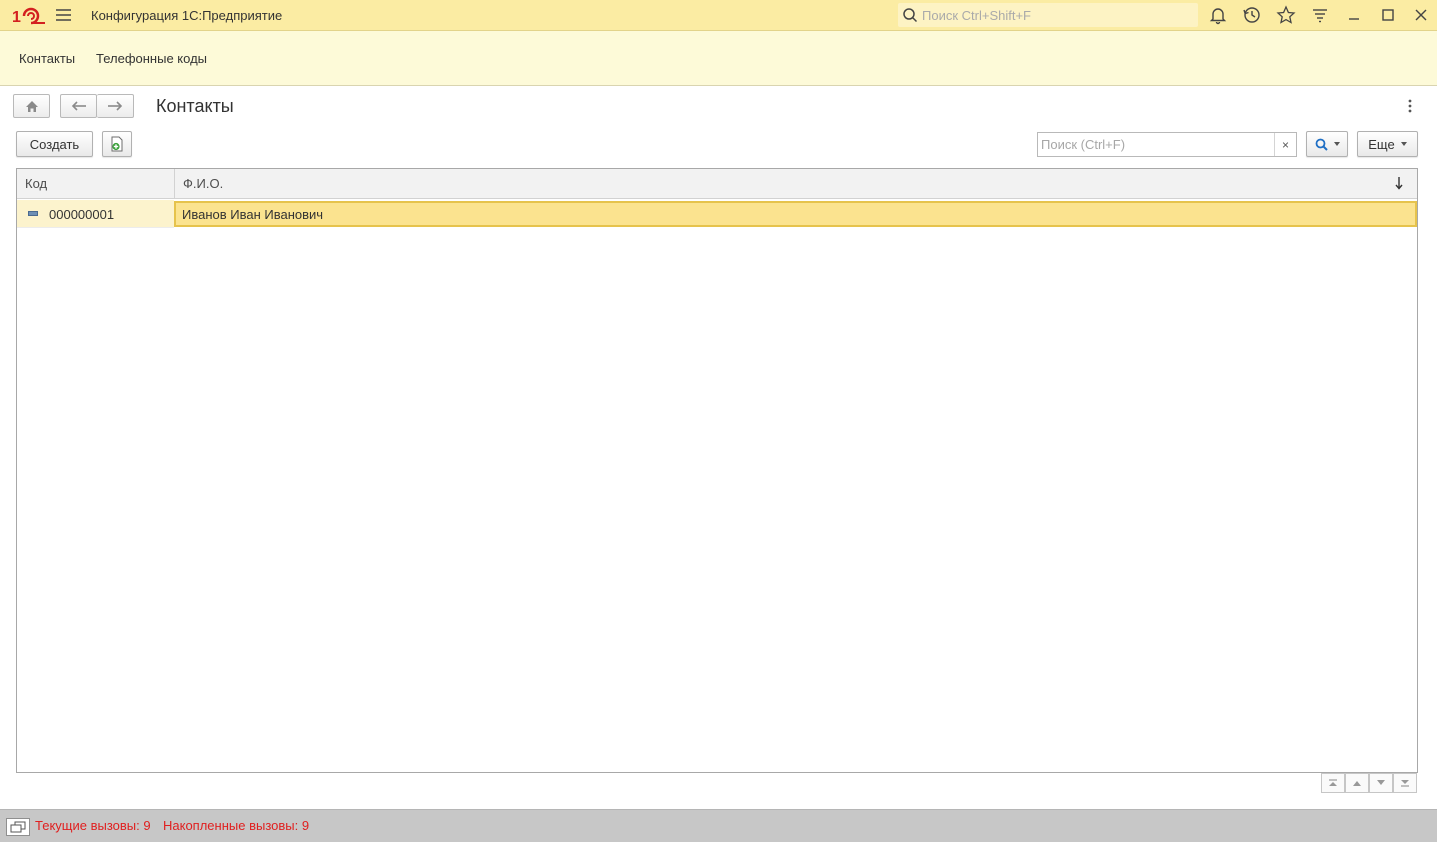 Image resolution: width=1437 pixels, height=842 pixels. I want to click on scroll-to-bottom-button, so click(1405, 783).